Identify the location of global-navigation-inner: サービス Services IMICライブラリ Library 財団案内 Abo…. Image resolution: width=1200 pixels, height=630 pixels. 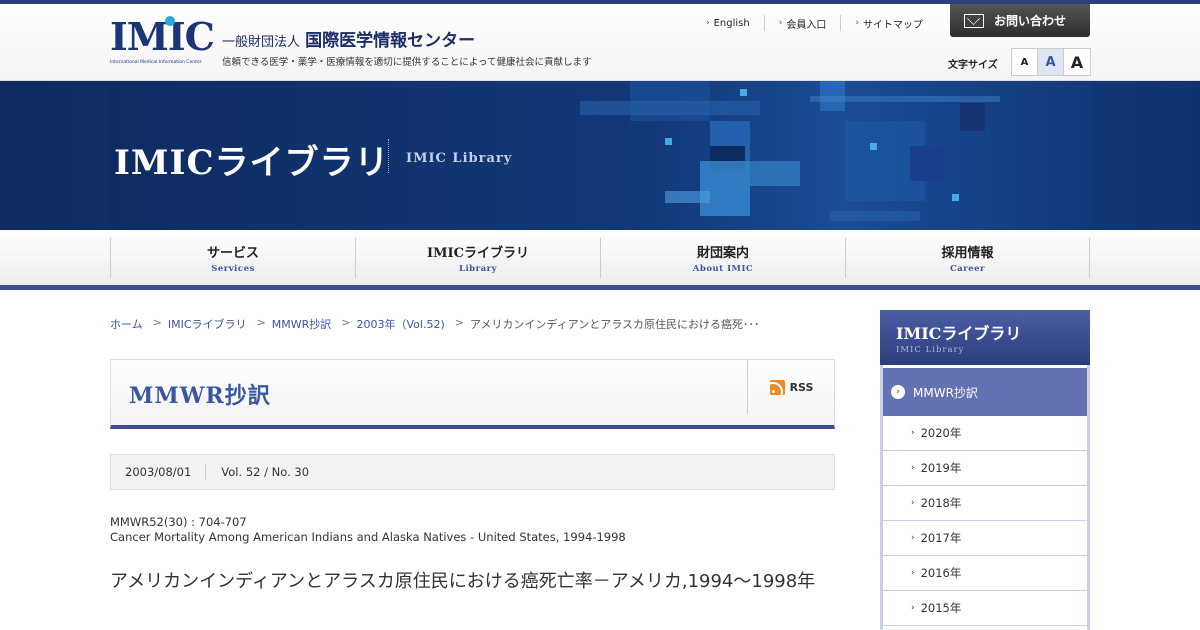
(600, 258).